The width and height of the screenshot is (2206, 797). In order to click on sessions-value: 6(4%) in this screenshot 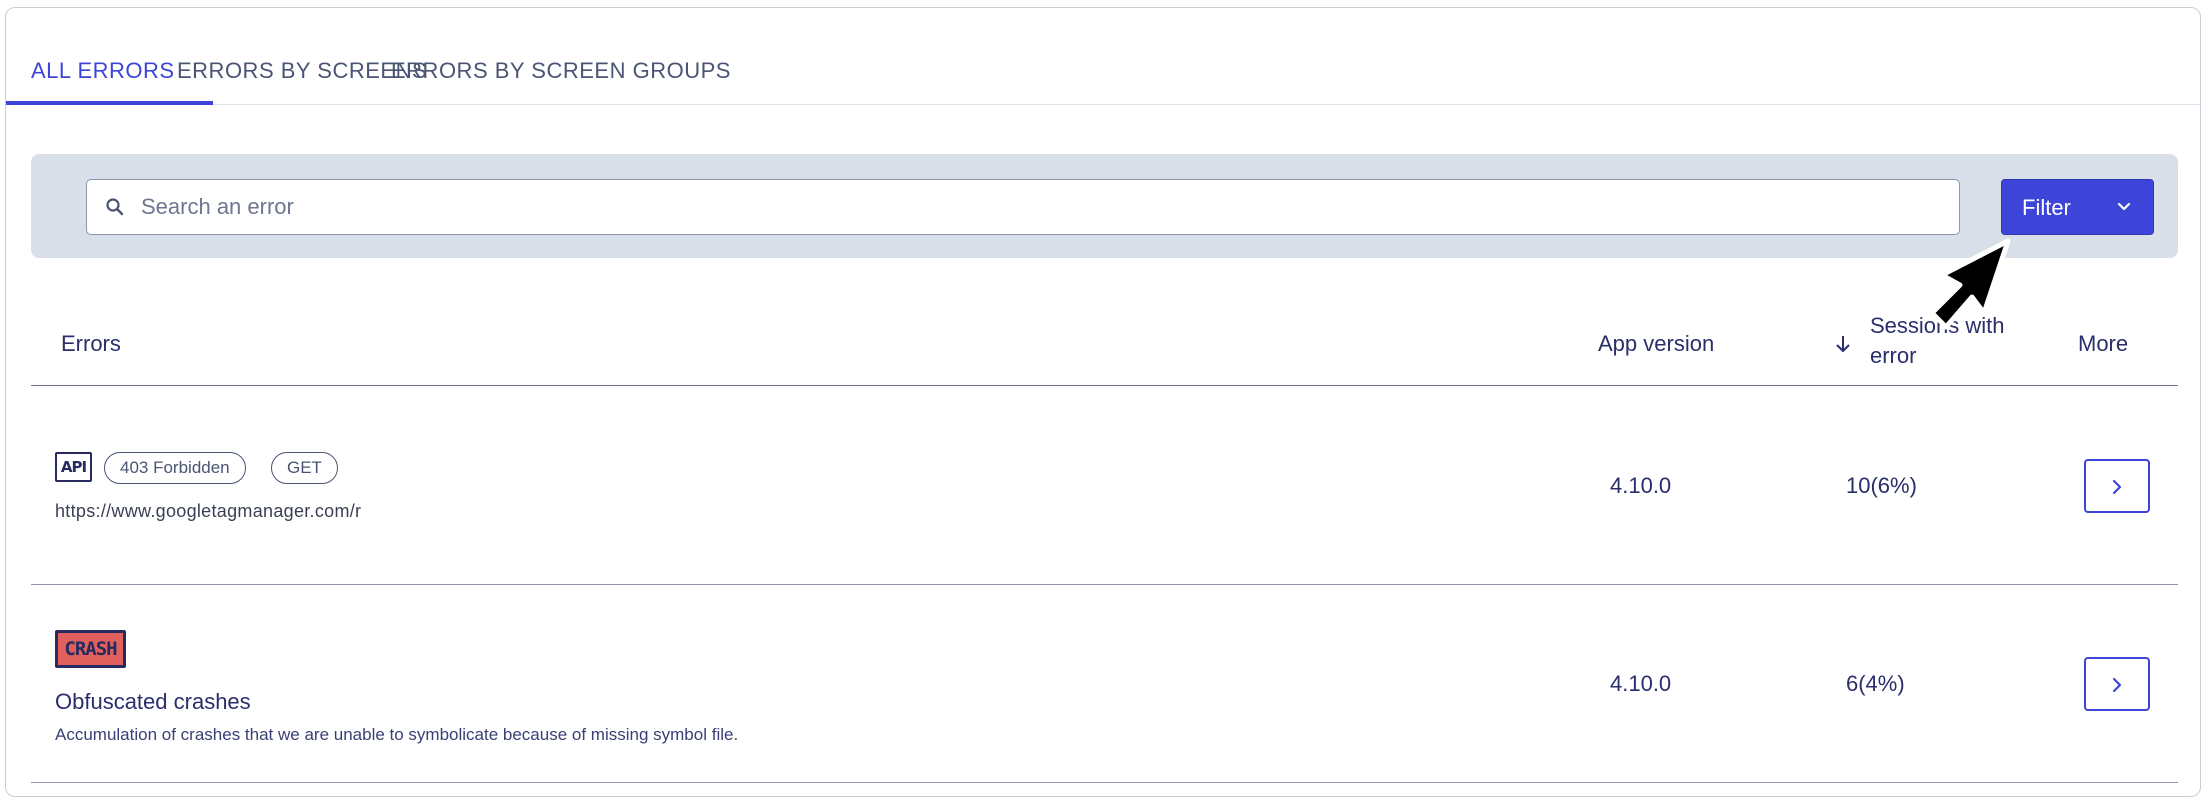, I will do `click(1875, 683)`.